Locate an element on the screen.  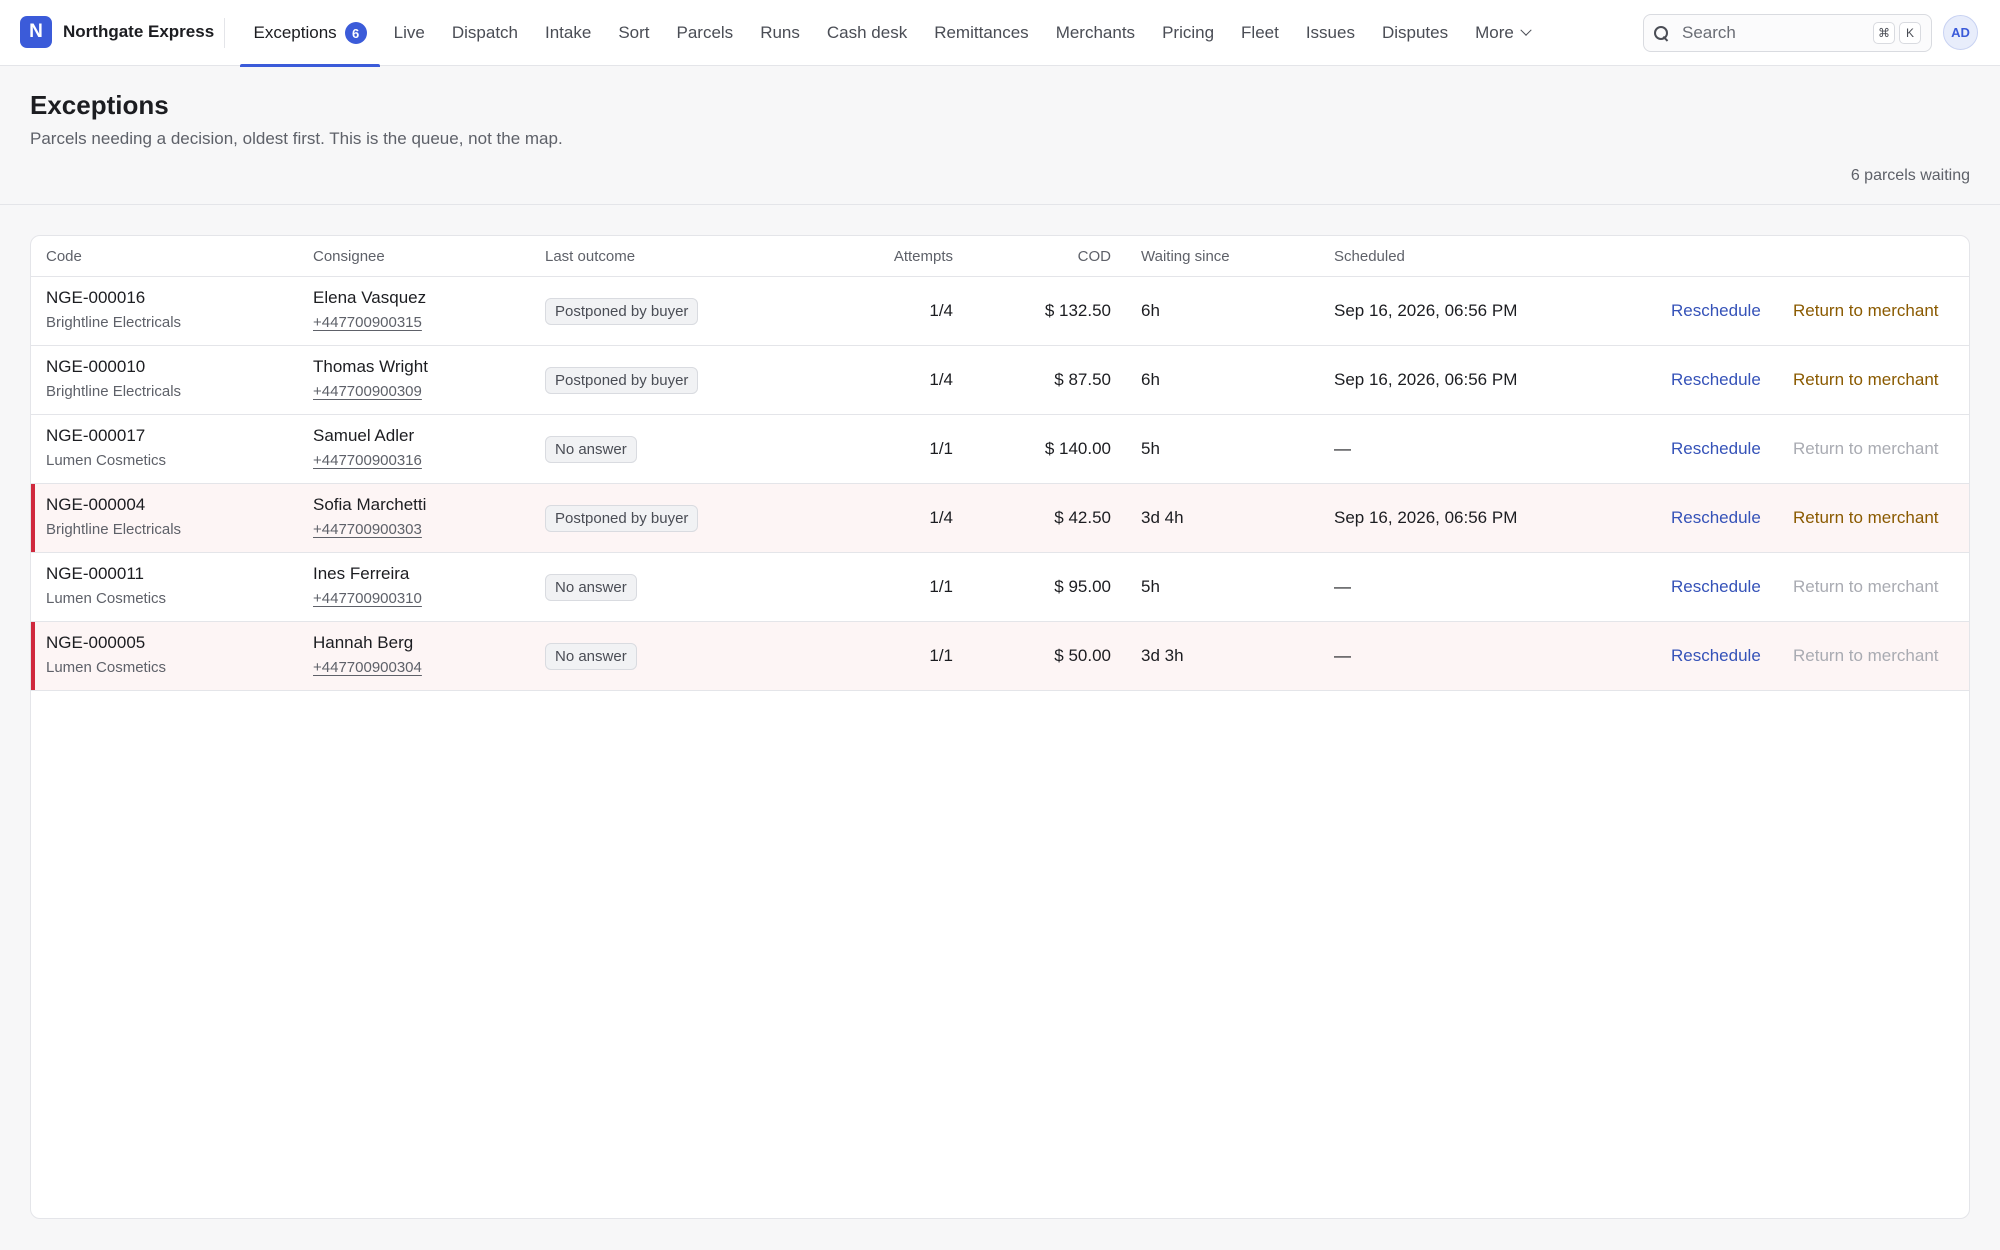
nav-tab-label: Fleet is located at coordinates (1260, 32).